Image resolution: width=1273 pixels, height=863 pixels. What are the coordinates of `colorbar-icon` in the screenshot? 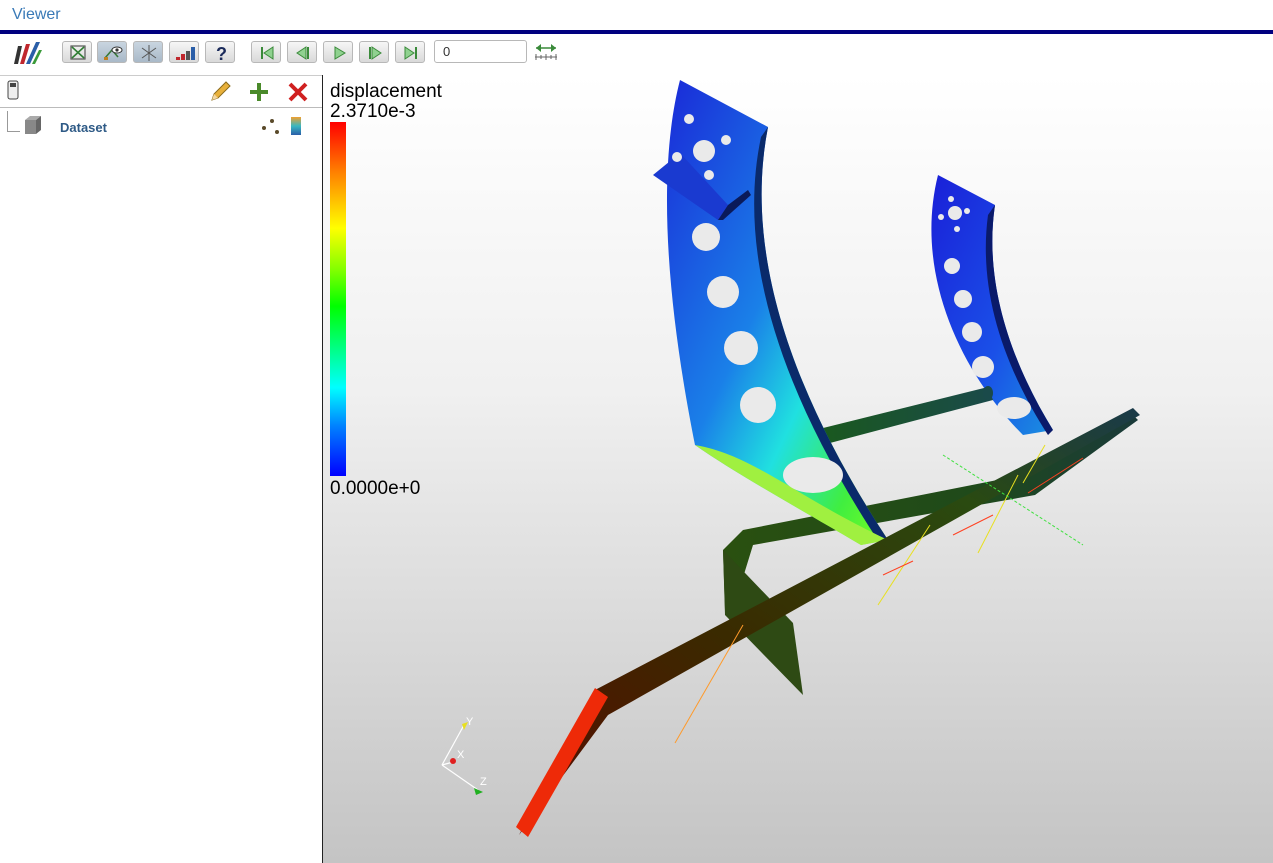 It's located at (185, 53).